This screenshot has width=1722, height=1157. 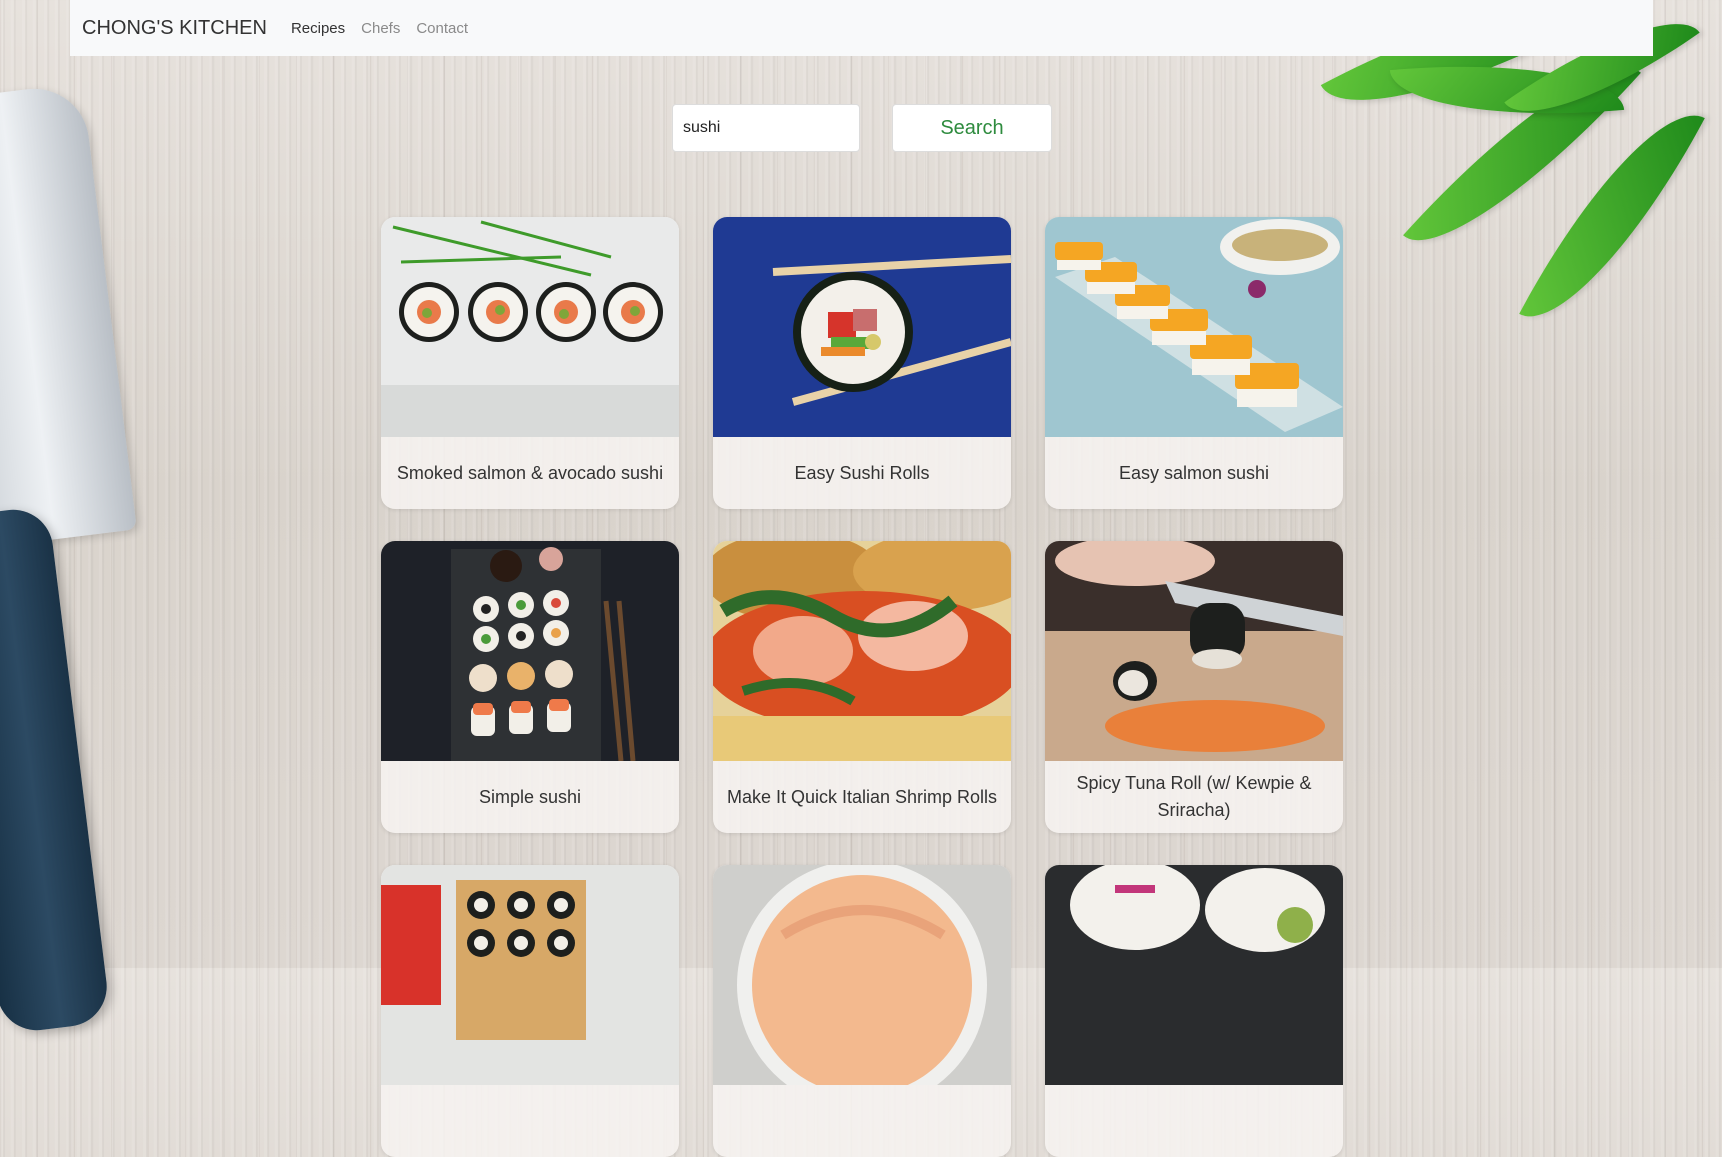 I want to click on recipe-title: Easy Sushi Rolls, so click(x=862, y=473).